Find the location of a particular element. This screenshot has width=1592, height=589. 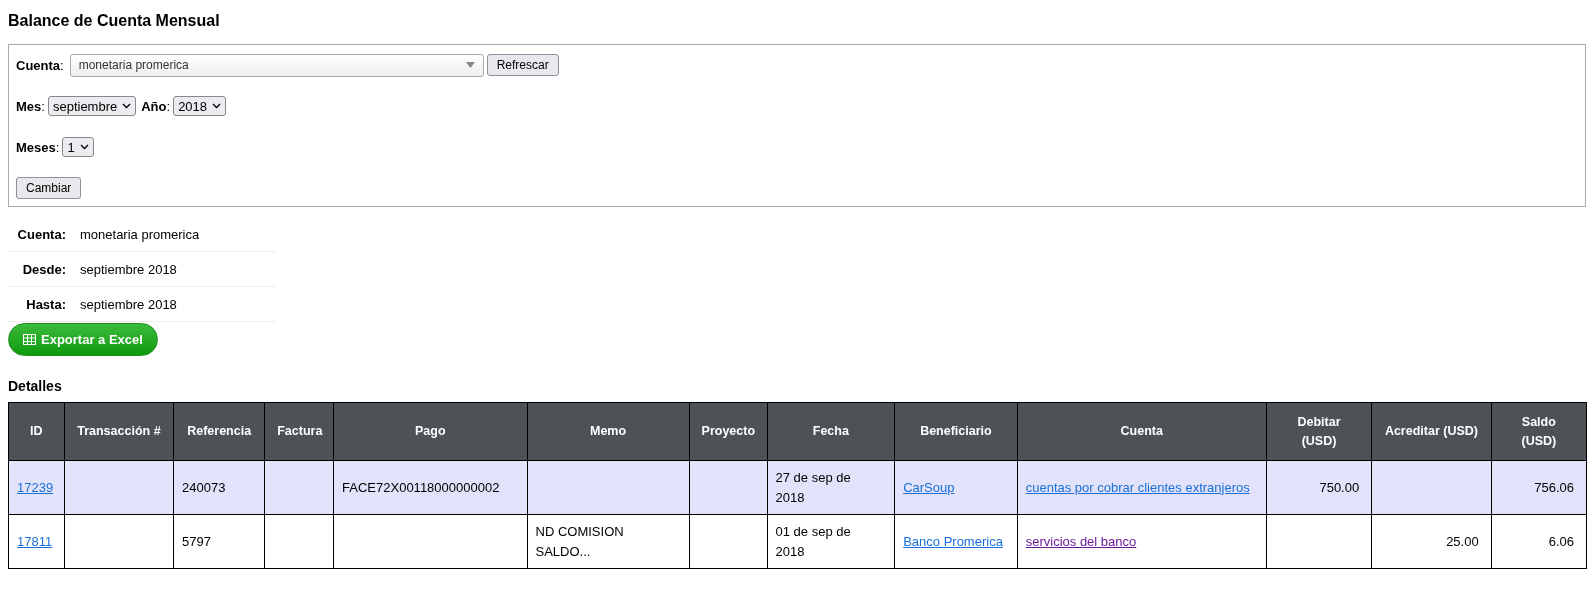

column-header: Cuenta is located at coordinates (1142, 431).